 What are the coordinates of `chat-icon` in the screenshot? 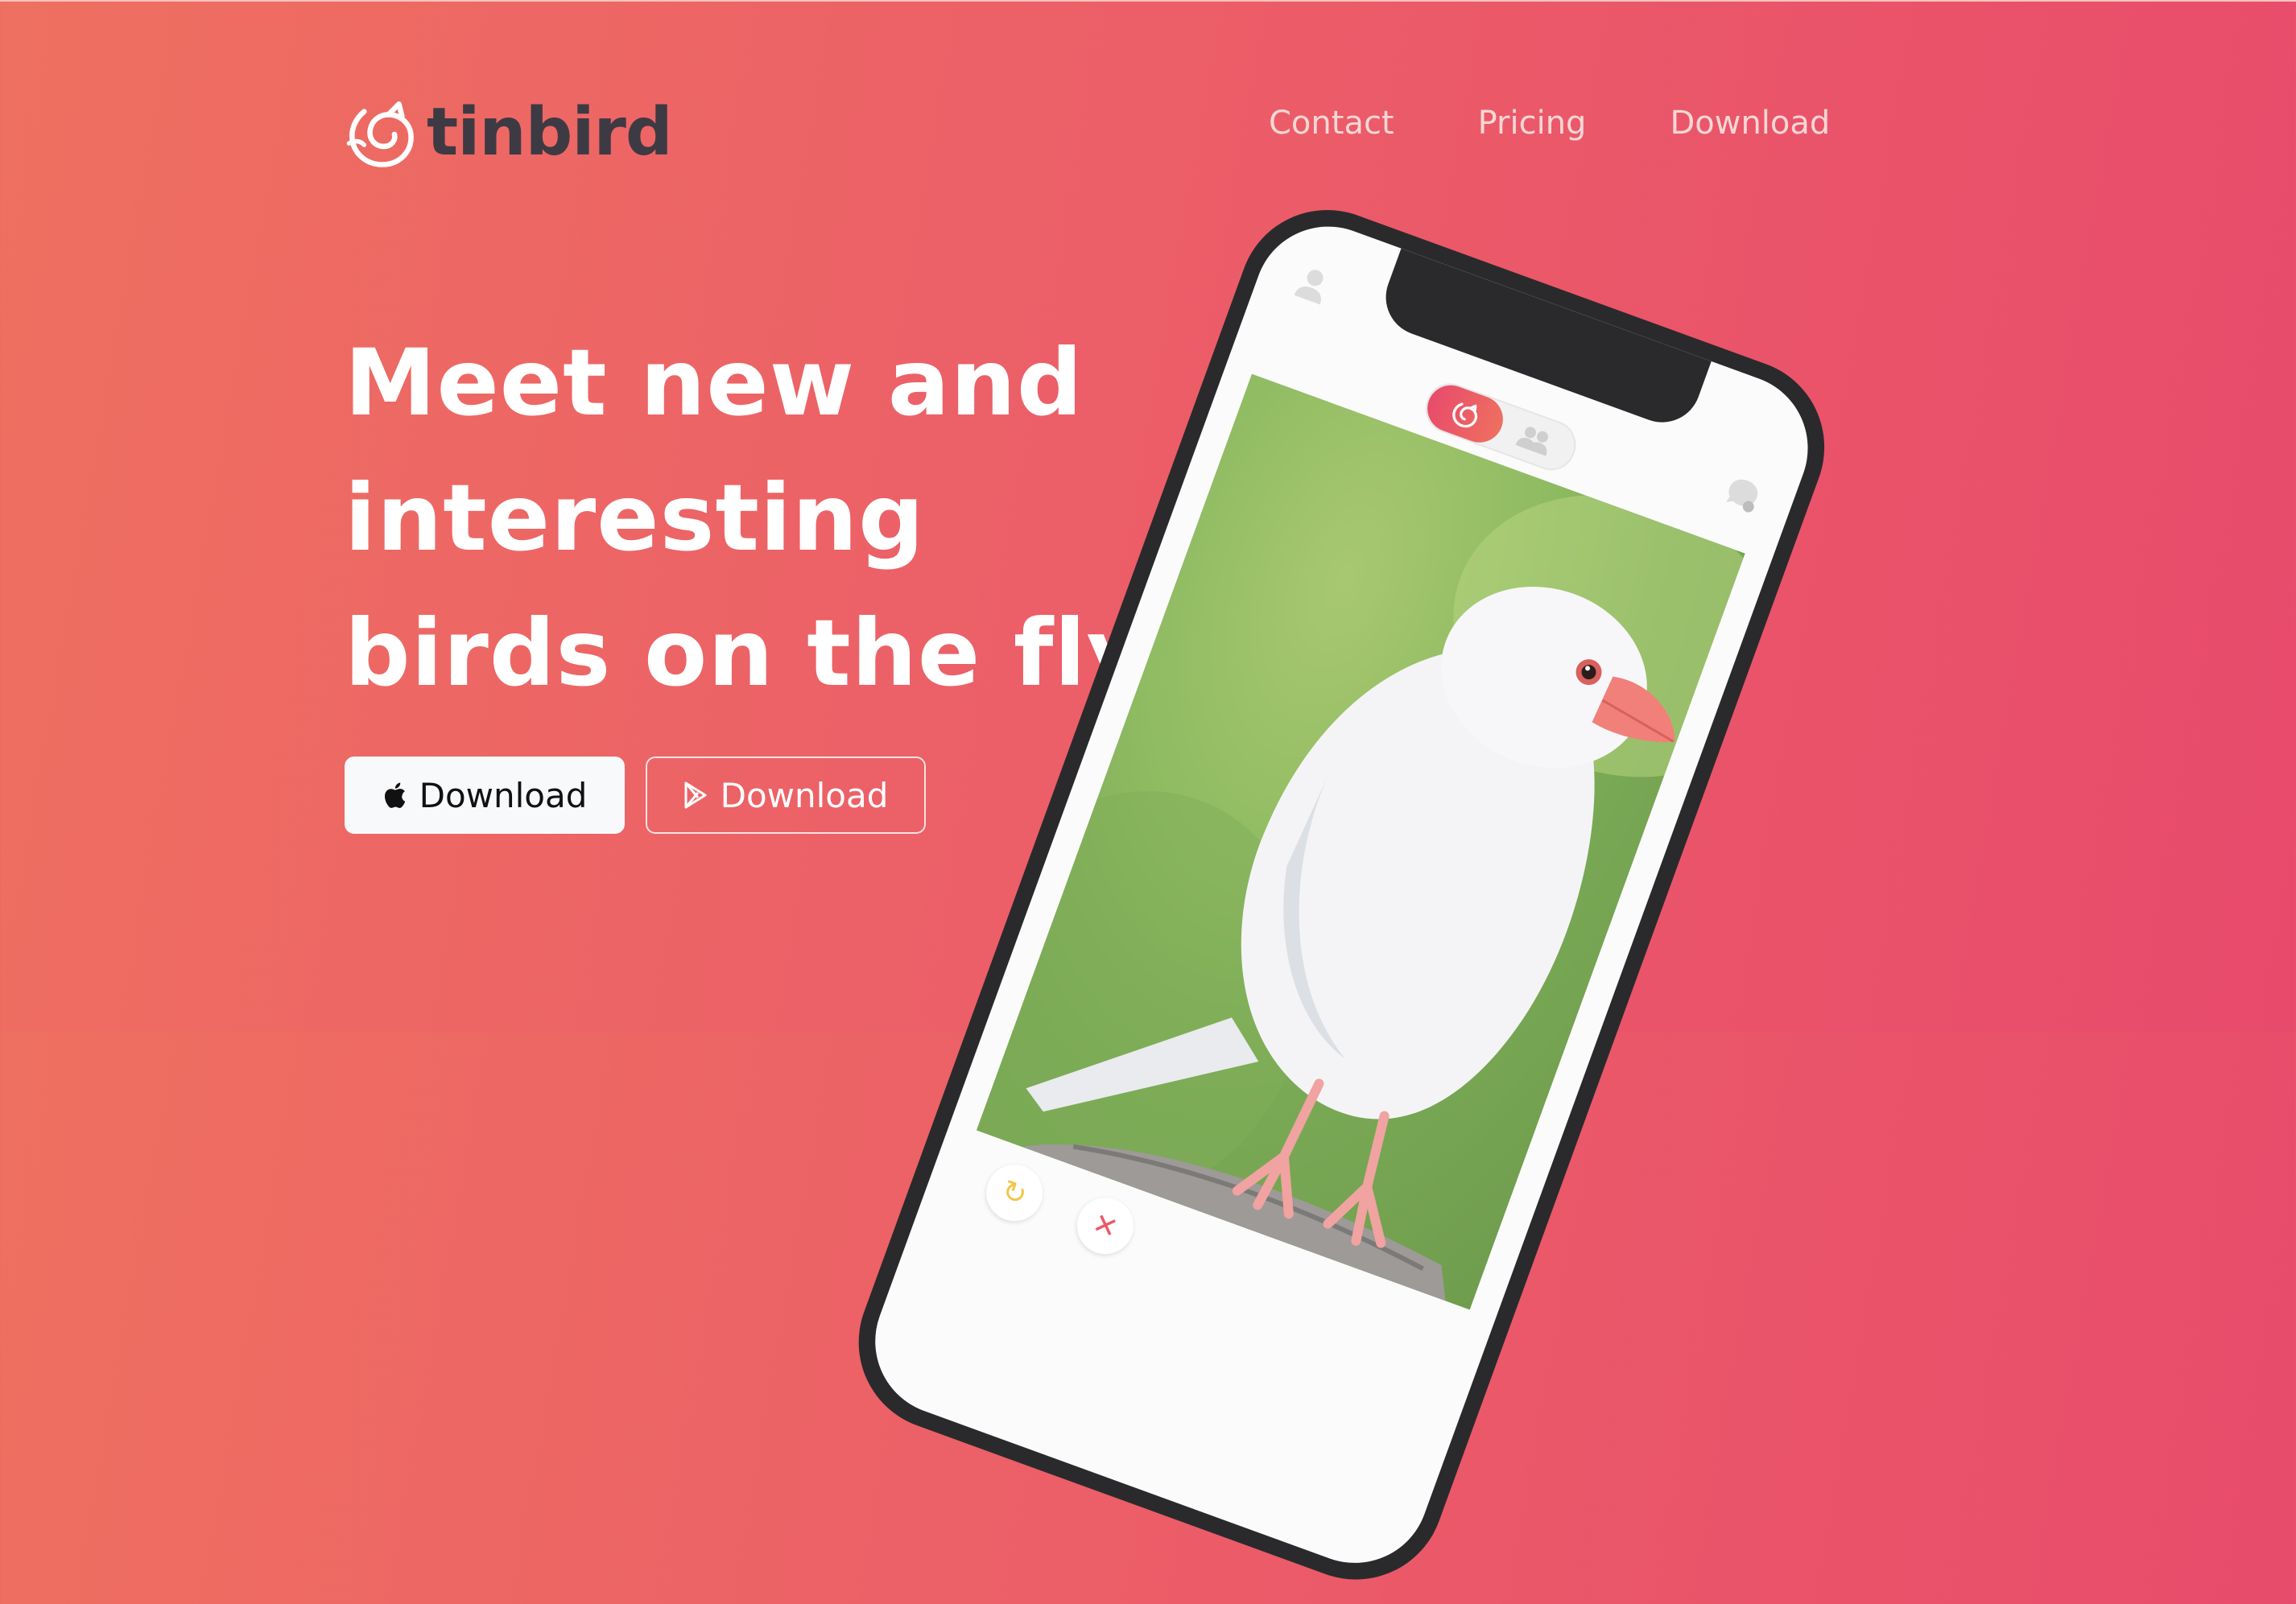 It's located at (1742, 494).